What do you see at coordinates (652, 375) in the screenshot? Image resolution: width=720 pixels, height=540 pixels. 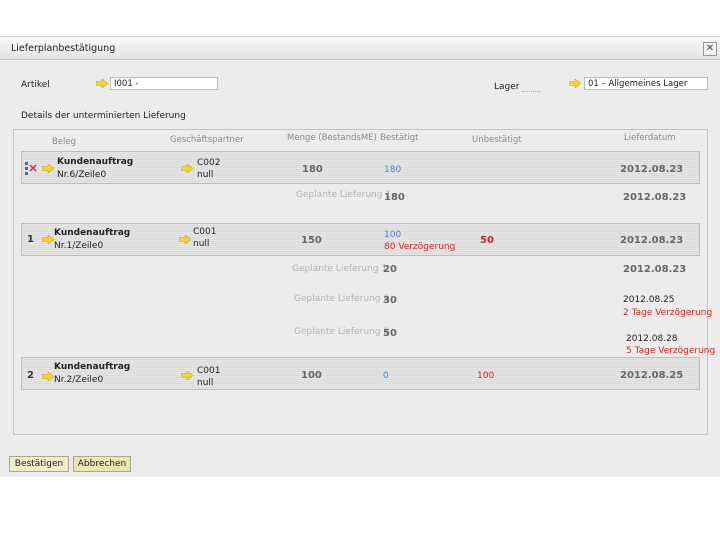 I see `row-date: 2012.08.25` at bounding box center [652, 375].